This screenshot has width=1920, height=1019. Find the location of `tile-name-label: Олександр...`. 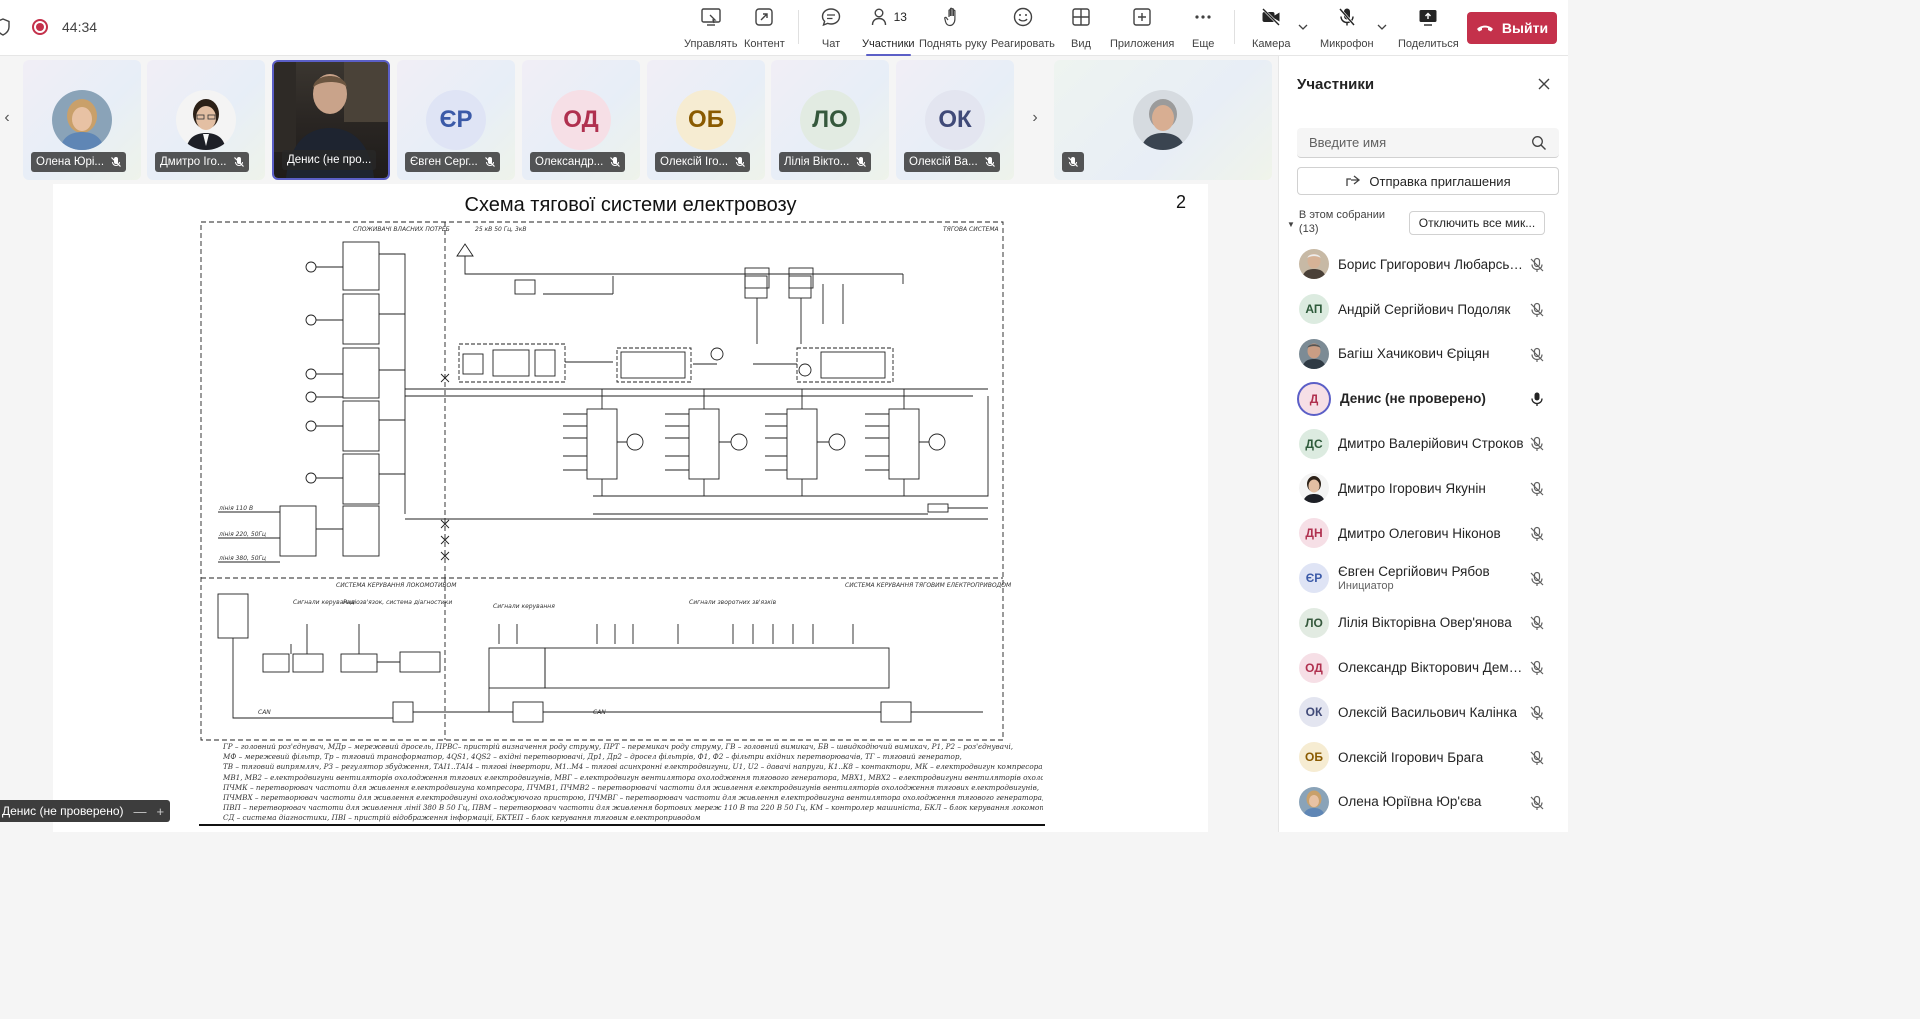

tile-name-label: Олександр... is located at coordinates (578, 162).